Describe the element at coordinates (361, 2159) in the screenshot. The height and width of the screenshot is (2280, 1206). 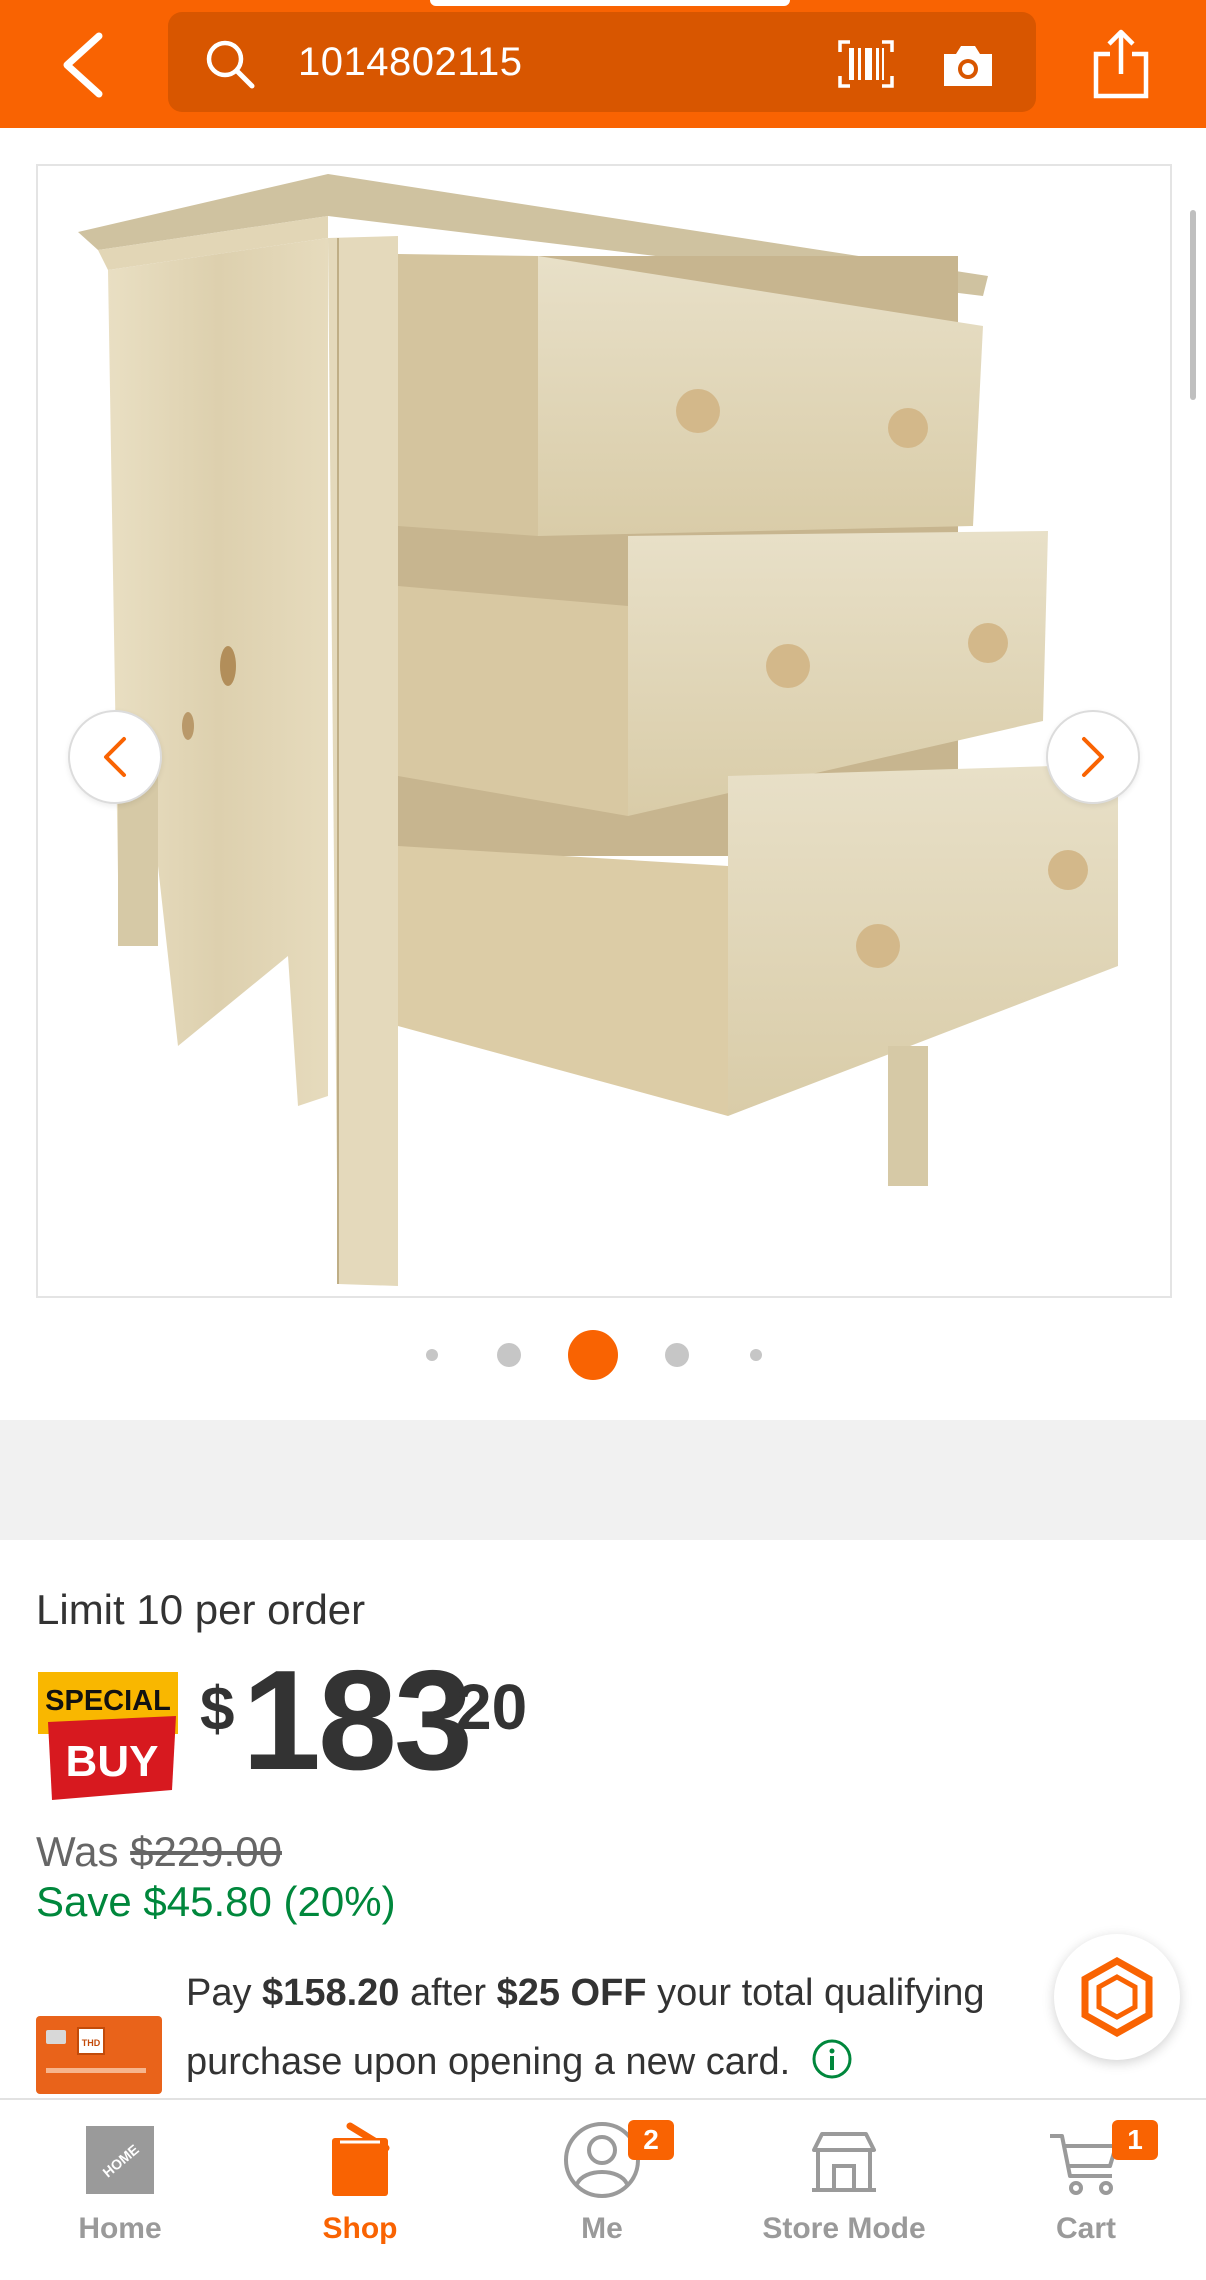
I see `shopping-bag-icon` at that location.